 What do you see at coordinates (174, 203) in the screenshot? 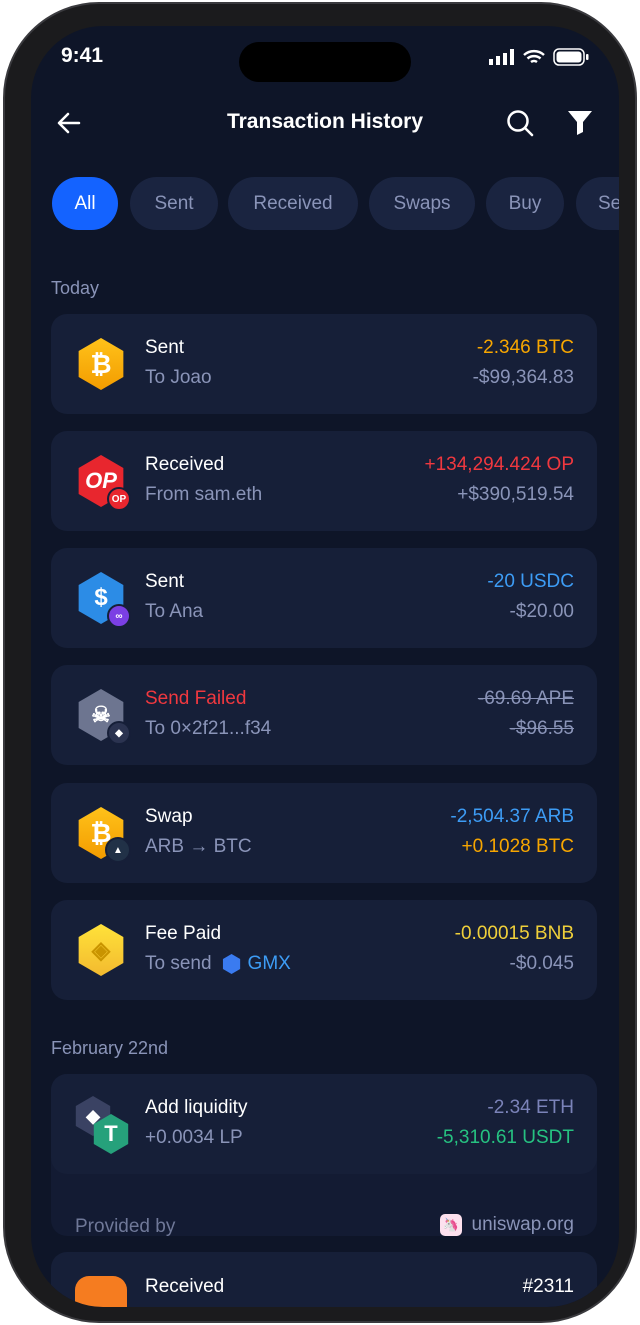
I see `filter-chip-sent: Sent` at bounding box center [174, 203].